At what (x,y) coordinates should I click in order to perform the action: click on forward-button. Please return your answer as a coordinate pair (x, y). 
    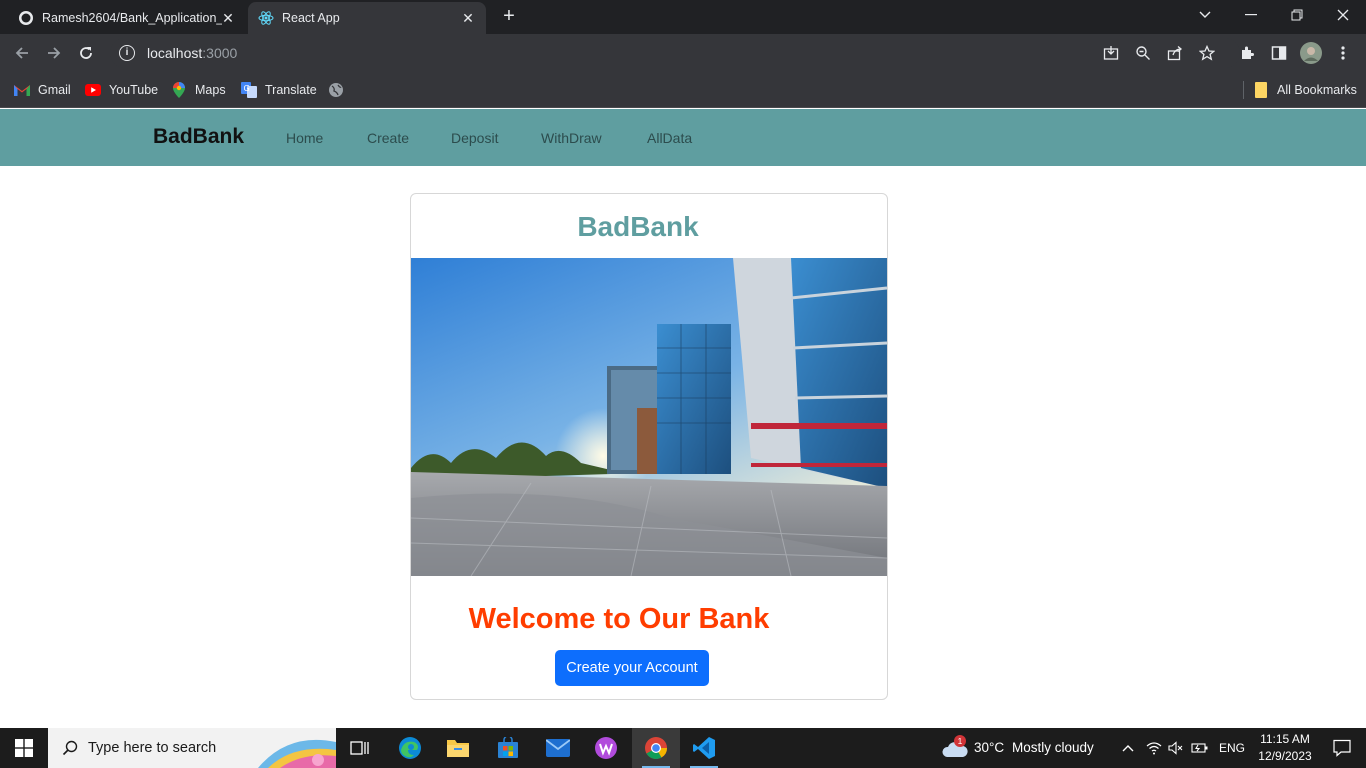
    Looking at the image, I should click on (54, 53).